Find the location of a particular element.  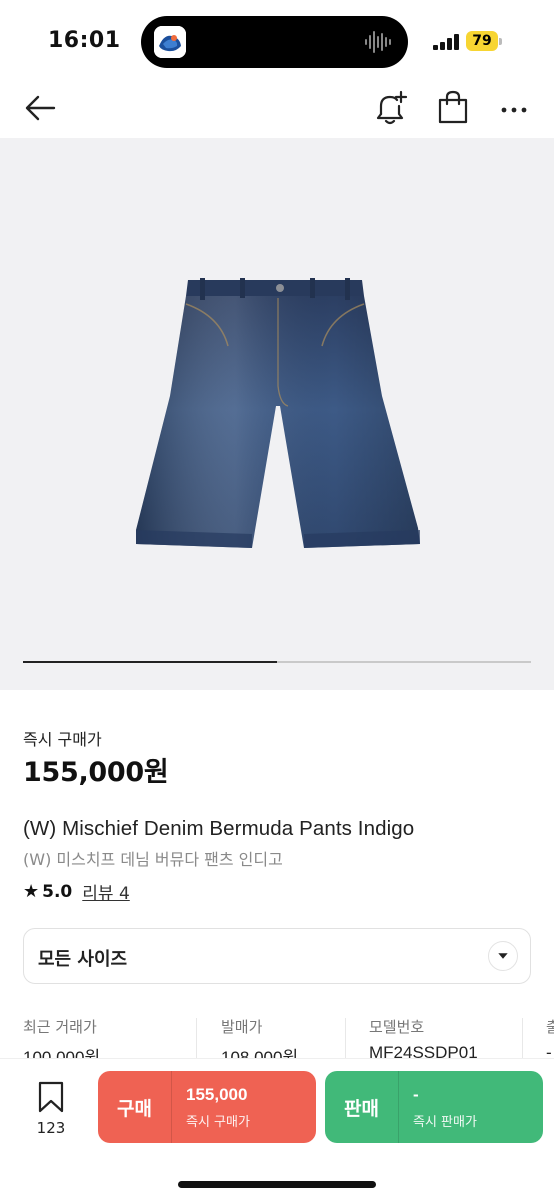

battery-level: 79 is located at coordinates (482, 41).